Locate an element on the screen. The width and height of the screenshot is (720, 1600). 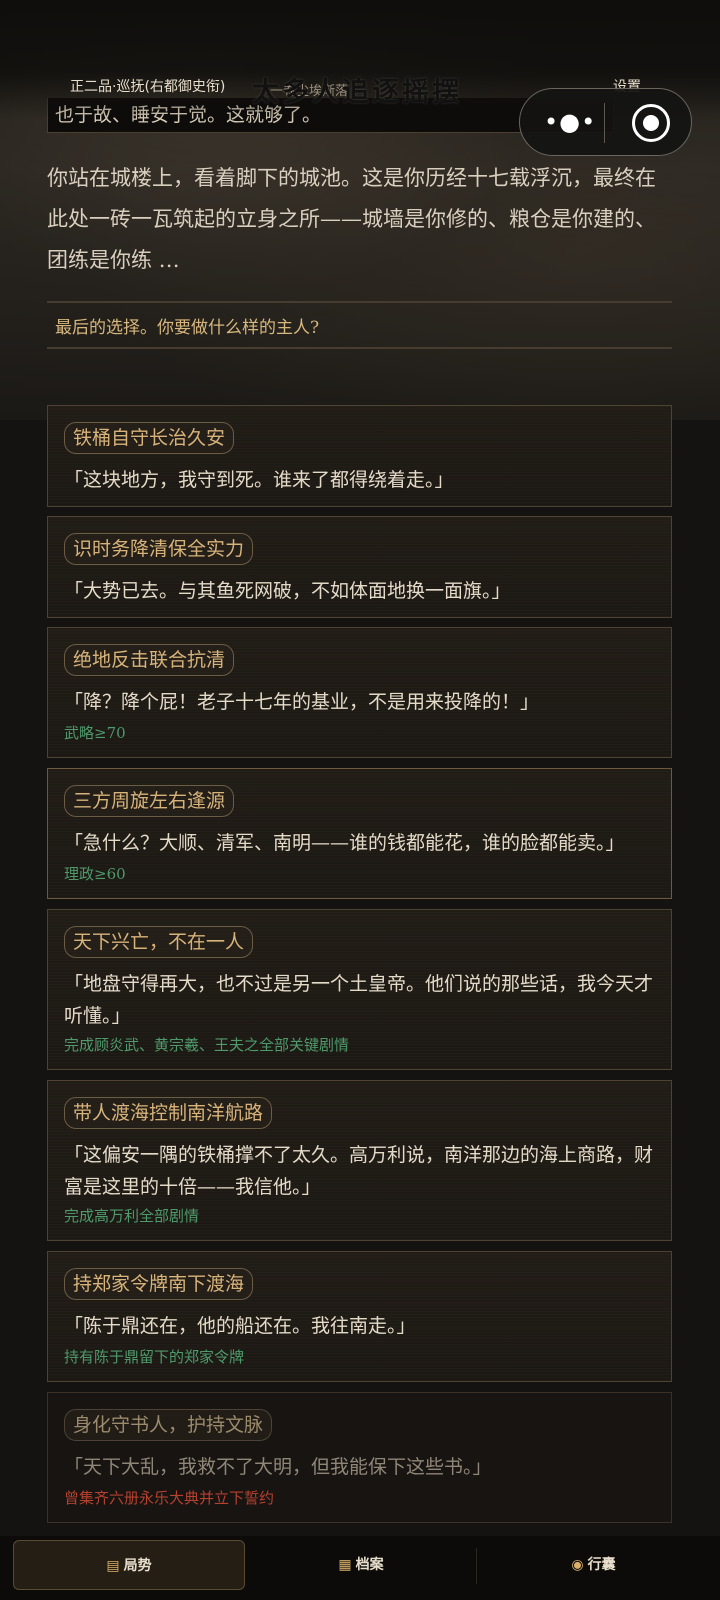
choice-card: 铁桶自守长治久安 「这块地方，我守到死。谁来了都得绕着走。」 is located at coordinates (359, 456).